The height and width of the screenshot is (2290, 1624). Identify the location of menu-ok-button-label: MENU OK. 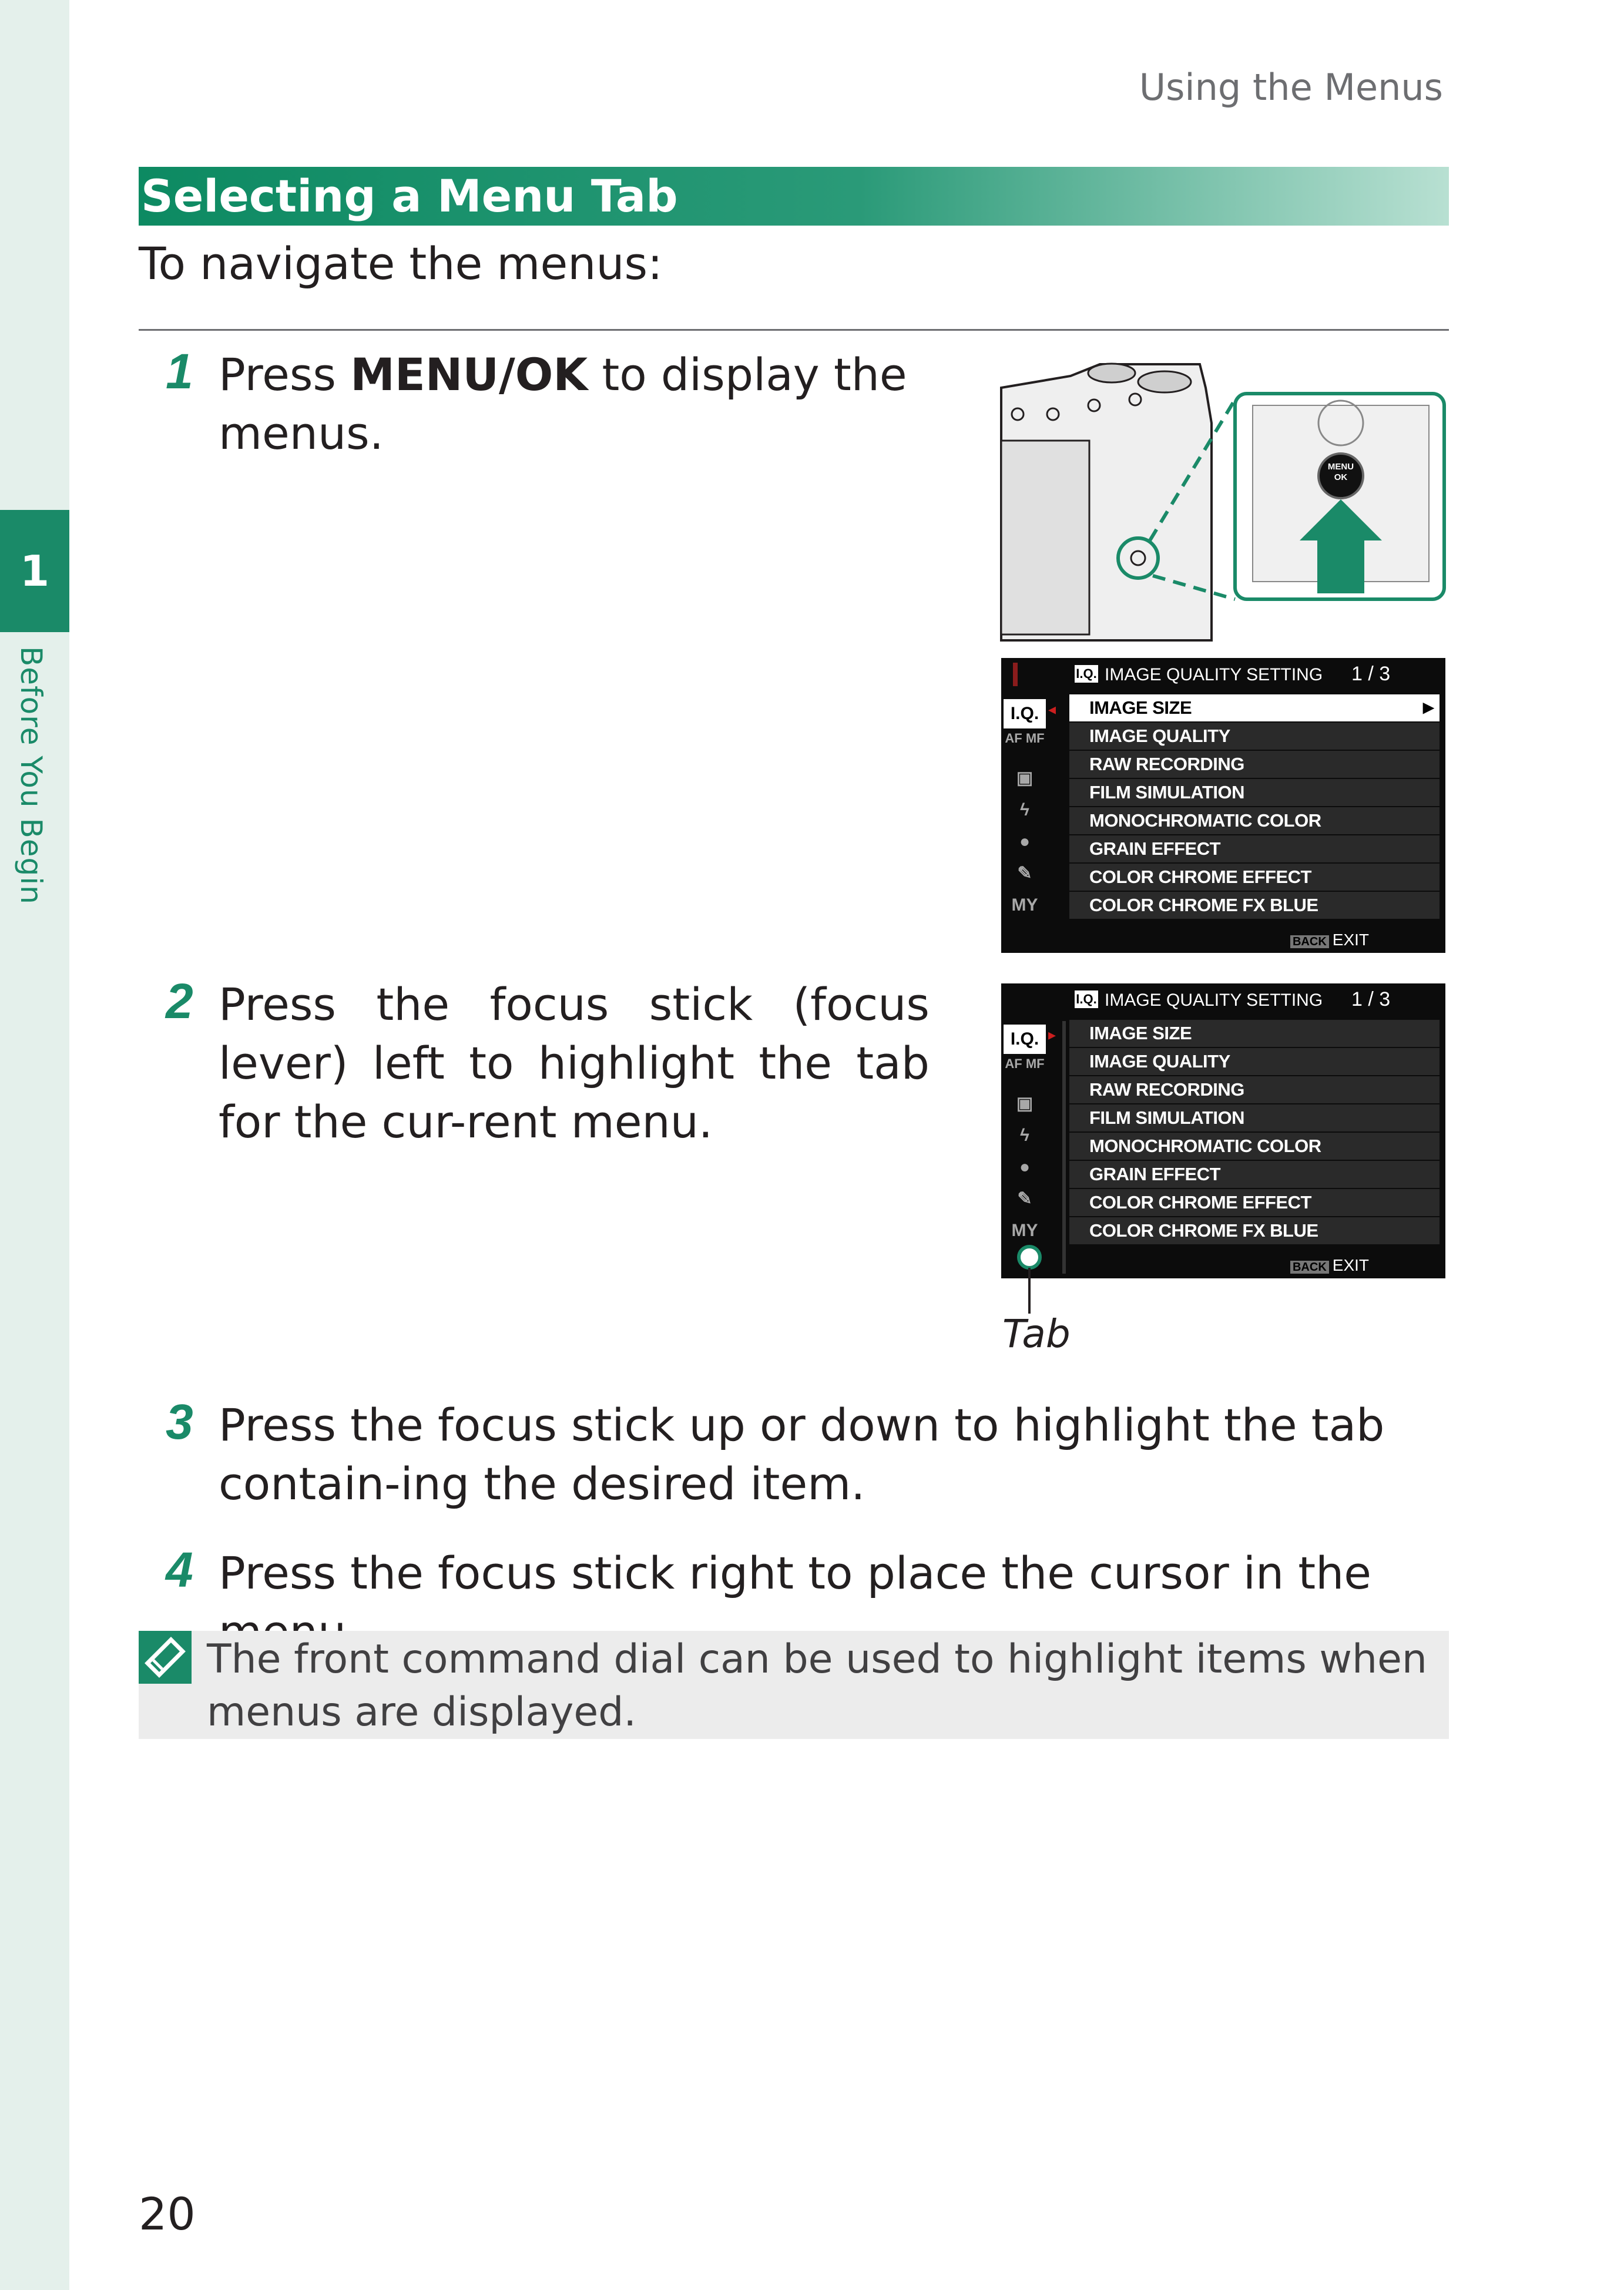
(1341, 472).